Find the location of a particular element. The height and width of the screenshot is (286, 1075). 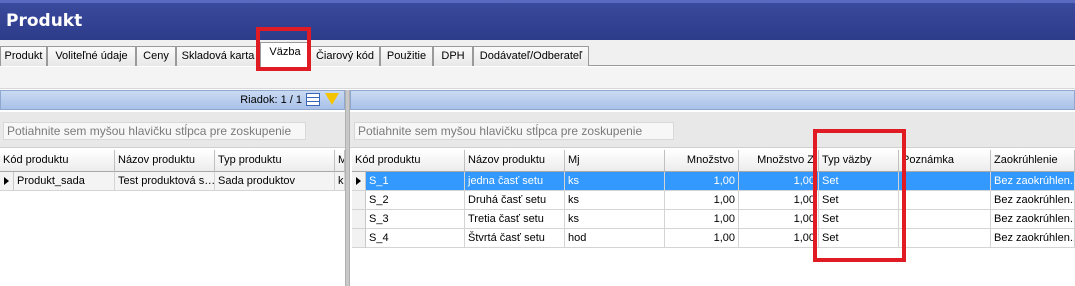

table-row-cell: hod is located at coordinates (615, 238).